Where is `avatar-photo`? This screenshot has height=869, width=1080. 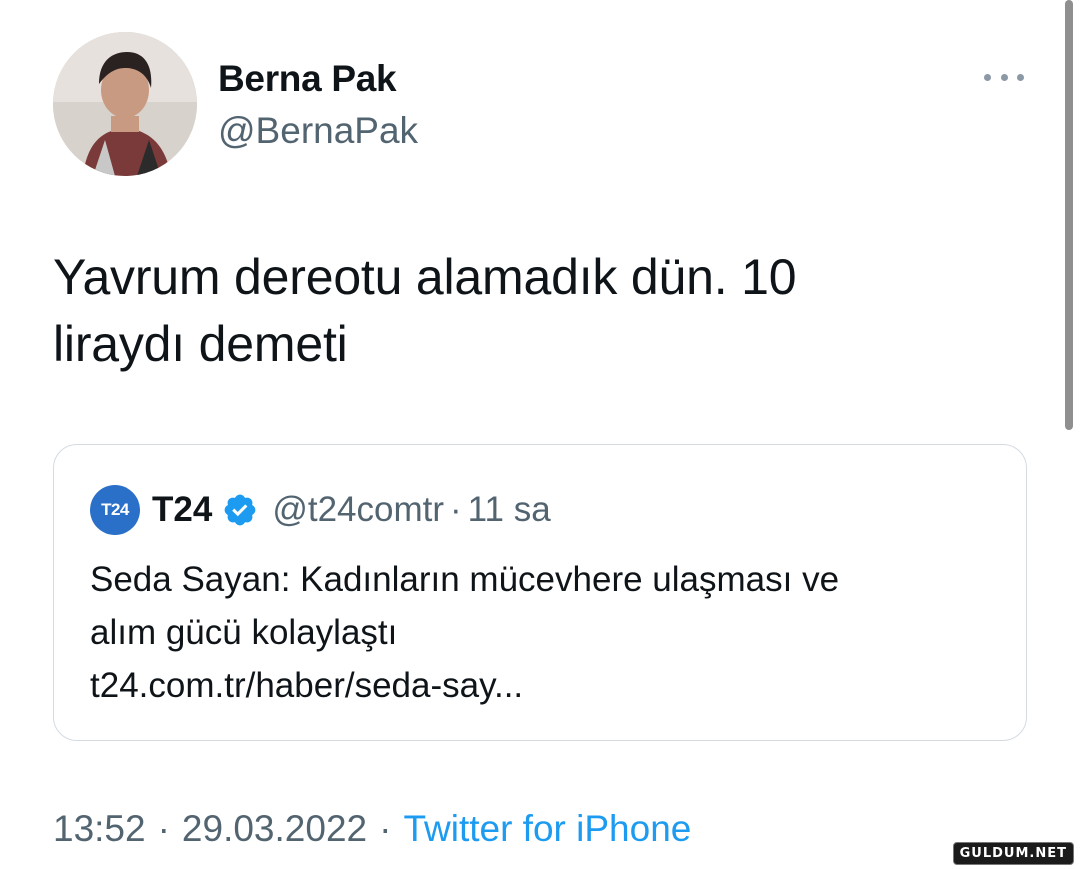 avatar-photo is located at coordinates (125, 104).